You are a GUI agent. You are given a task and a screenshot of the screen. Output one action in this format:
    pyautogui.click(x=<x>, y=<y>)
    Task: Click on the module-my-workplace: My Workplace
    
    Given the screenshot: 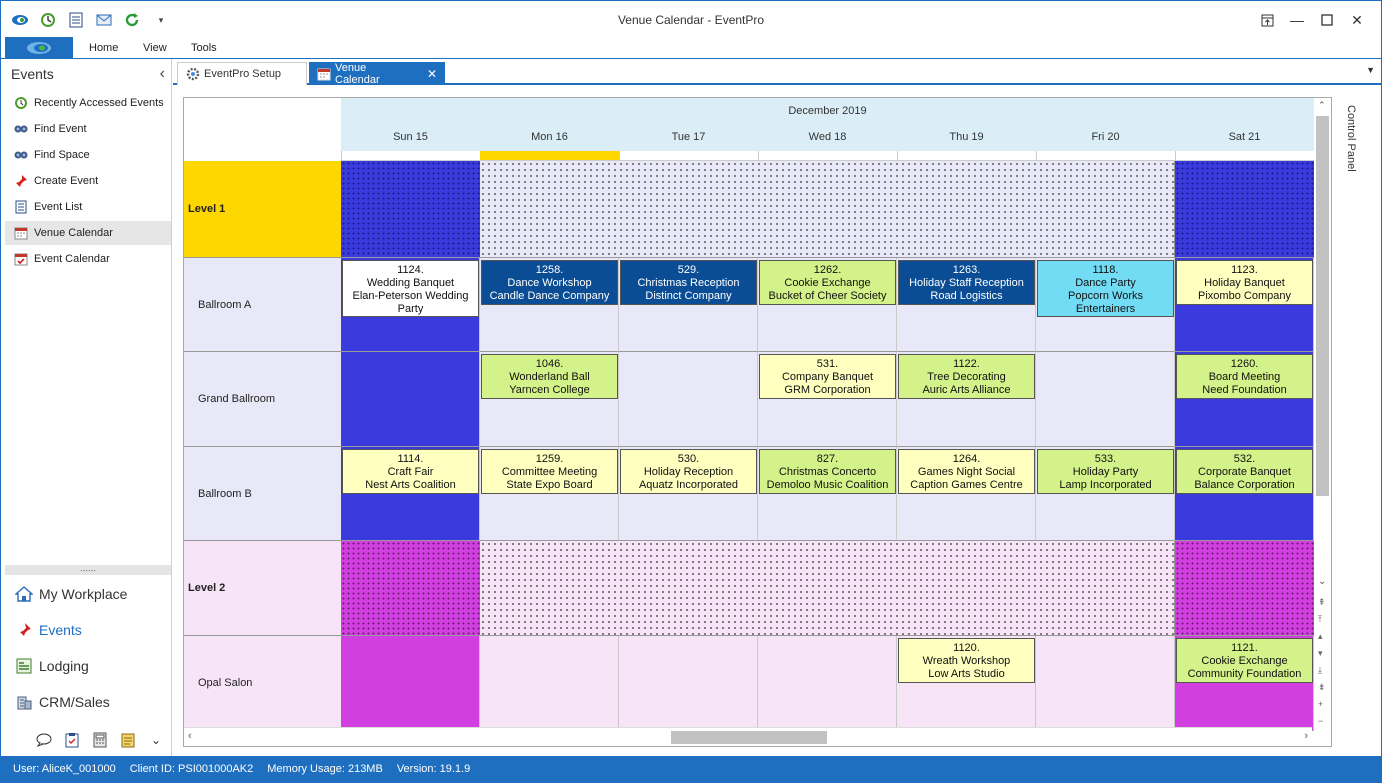 What is the action you would take?
    pyautogui.click(x=88, y=594)
    